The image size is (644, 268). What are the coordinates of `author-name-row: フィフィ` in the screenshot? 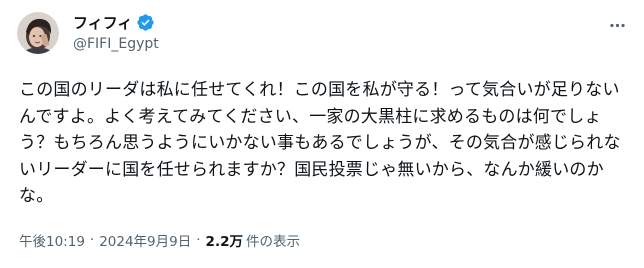 It's located at (116, 22).